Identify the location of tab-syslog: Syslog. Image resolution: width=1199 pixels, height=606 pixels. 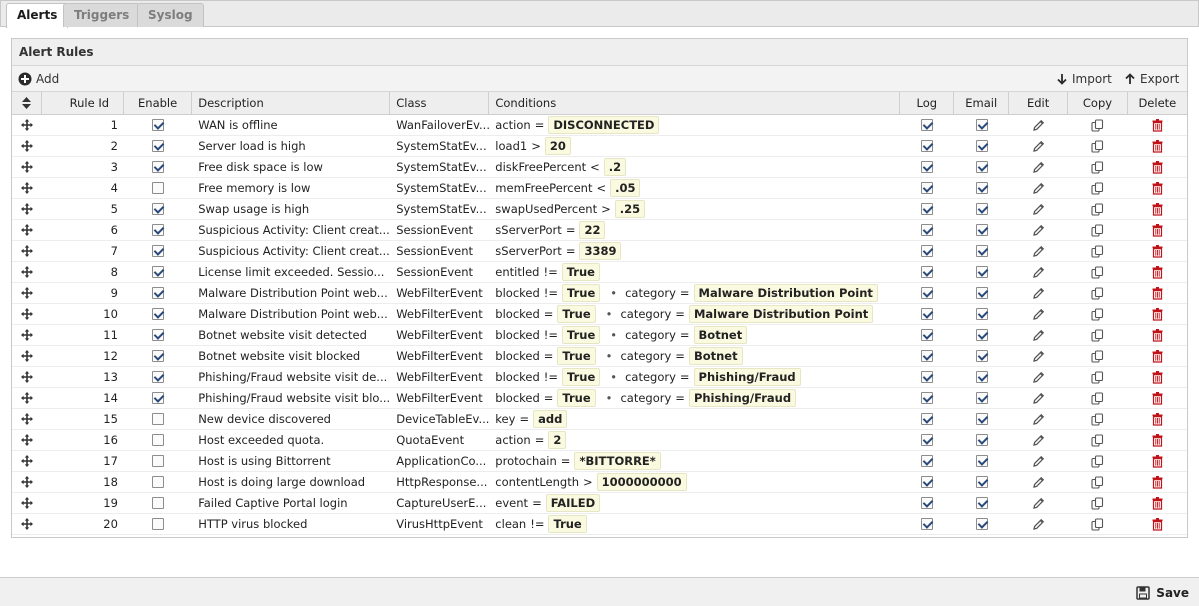
(170, 15).